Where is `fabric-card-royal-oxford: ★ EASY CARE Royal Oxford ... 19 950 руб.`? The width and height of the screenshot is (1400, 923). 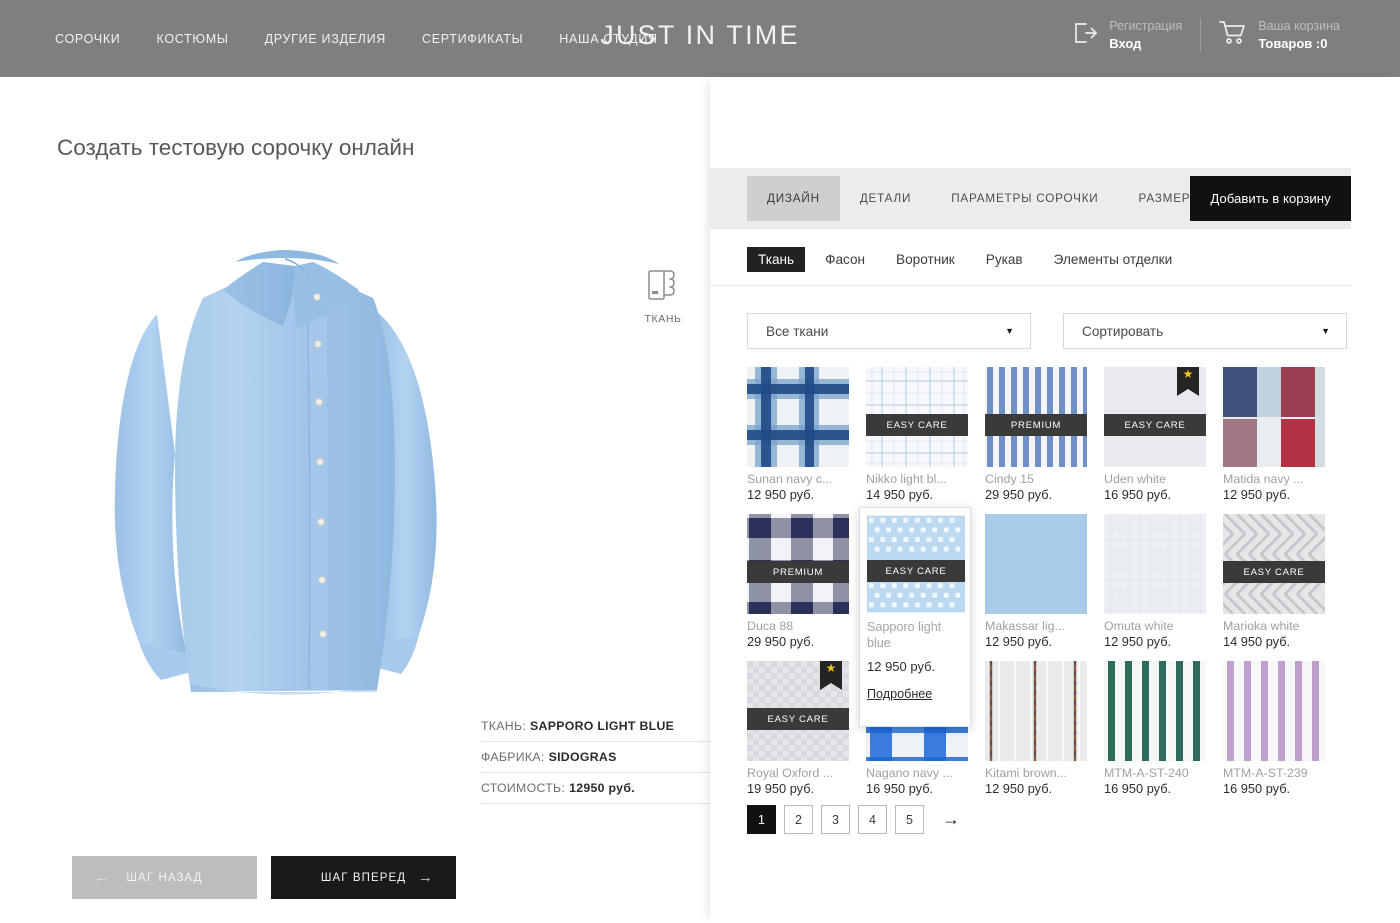
fabric-card-royal-oxford: ★ EASY CARE Royal Oxford ... 19 950 руб. is located at coordinates (798, 728).